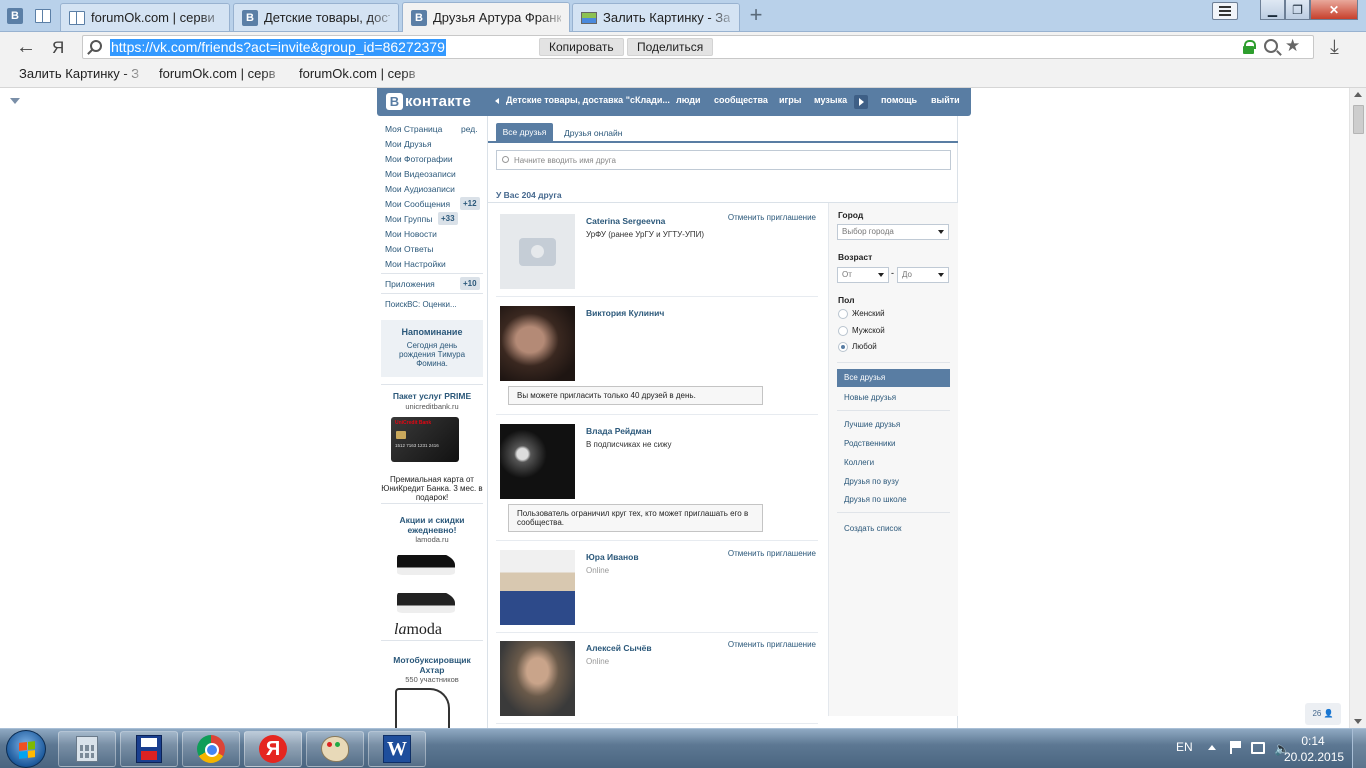 The width and height of the screenshot is (1366, 768). What do you see at coordinates (790, 100) in the screenshot?
I see `header-link-games: игры` at bounding box center [790, 100].